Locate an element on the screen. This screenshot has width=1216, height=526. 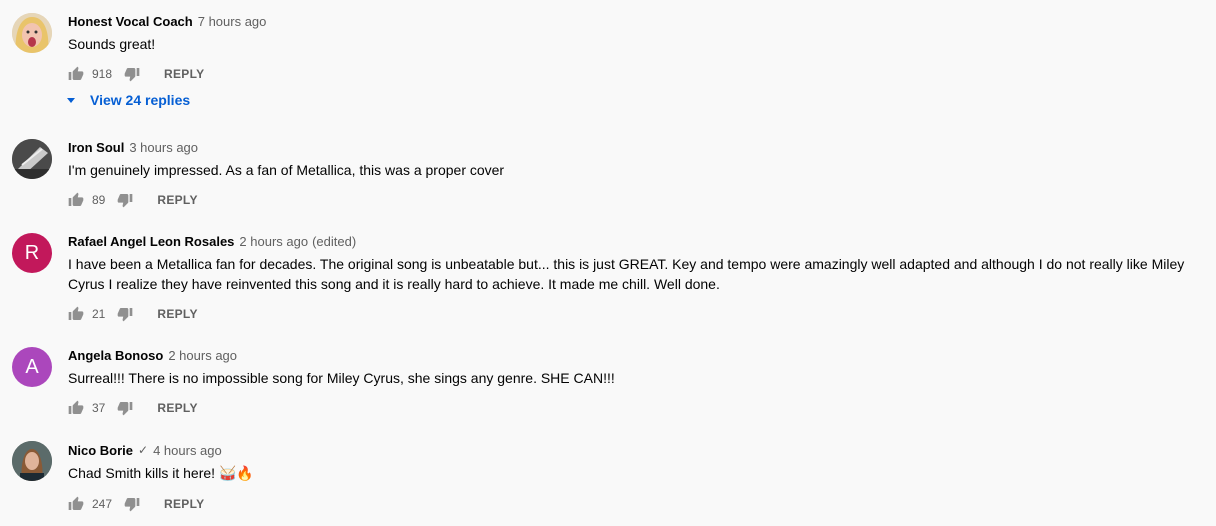
like-count: 89 is located at coordinates (99, 200).